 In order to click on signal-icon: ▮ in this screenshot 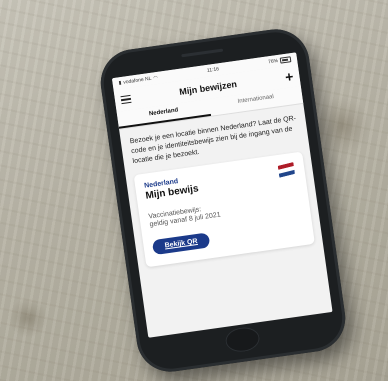, I will do `click(120, 83)`.